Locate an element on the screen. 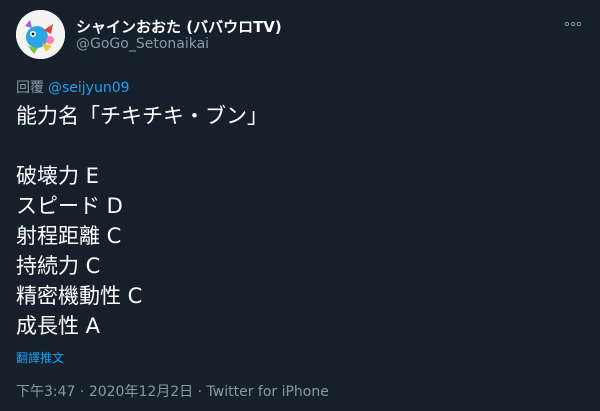 Image resolution: width=600 pixels, height=411 pixels. avatar-image is located at coordinates (40, 34).